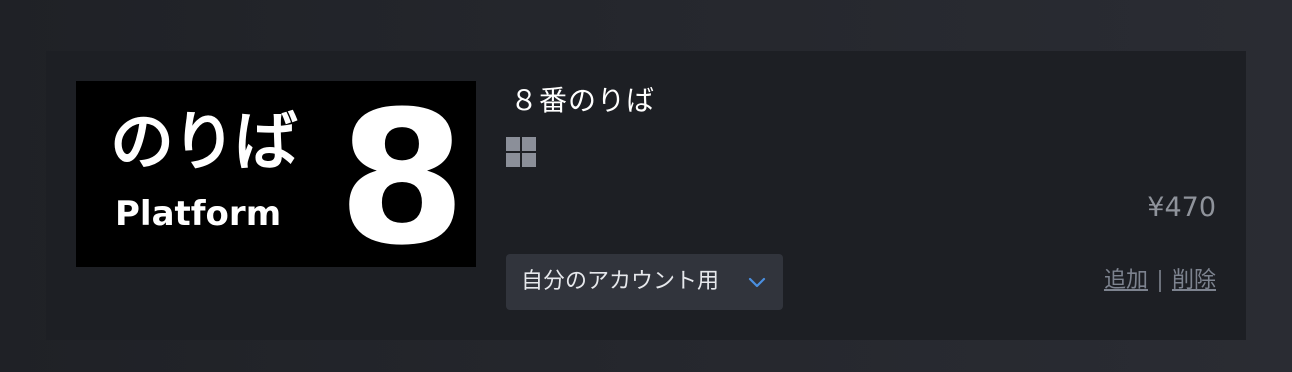 The image size is (1292, 372). I want to click on capsule-en-text: Platform, so click(198, 214).